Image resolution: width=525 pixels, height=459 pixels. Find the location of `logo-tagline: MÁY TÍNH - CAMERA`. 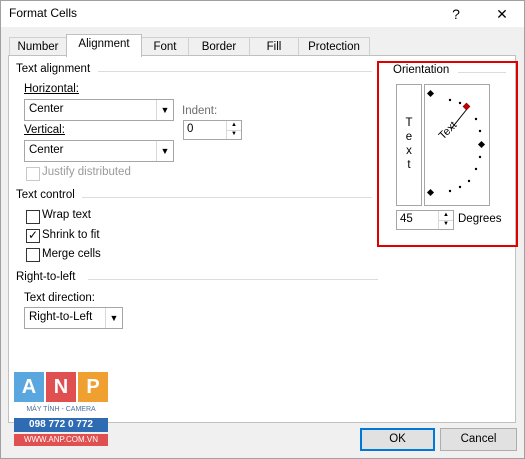

logo-tagline: MÁY TÍNH - CAMERA is located at coordinates (61, 409).